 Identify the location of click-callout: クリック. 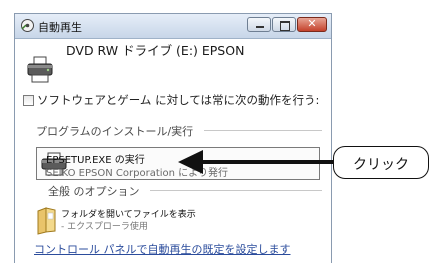
(381, 162).